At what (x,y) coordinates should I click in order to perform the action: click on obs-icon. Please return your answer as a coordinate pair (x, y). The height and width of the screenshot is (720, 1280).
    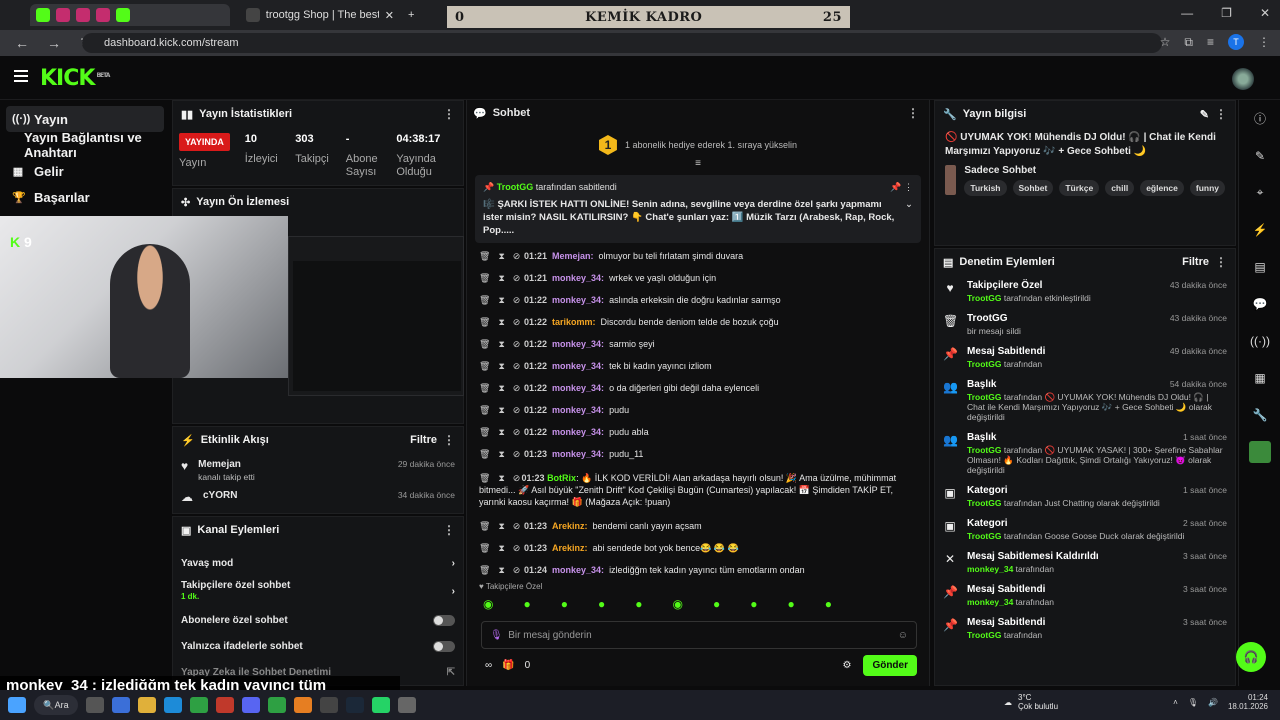
    Looking at the image, I should click on (329, 705).